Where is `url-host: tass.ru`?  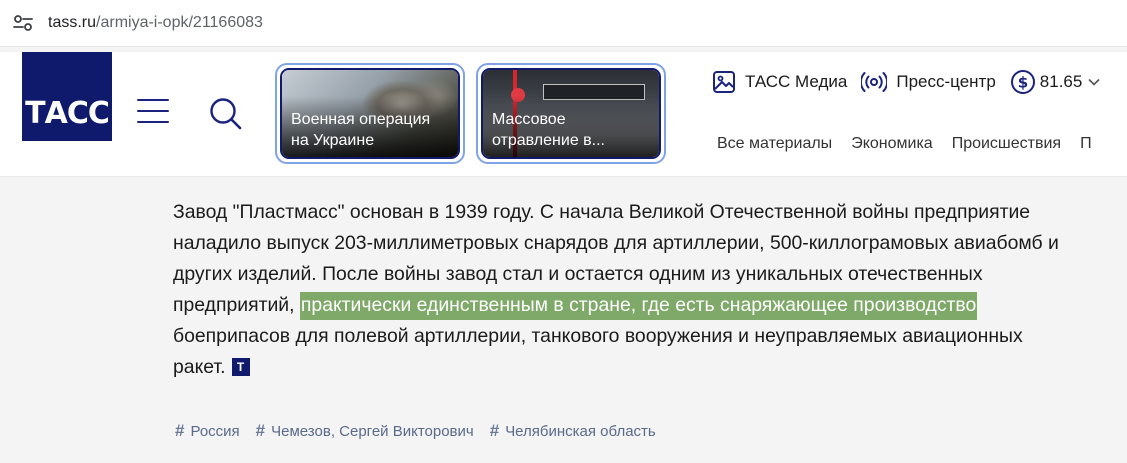
url-host: tass.ru is located at coordinates (72, 22).